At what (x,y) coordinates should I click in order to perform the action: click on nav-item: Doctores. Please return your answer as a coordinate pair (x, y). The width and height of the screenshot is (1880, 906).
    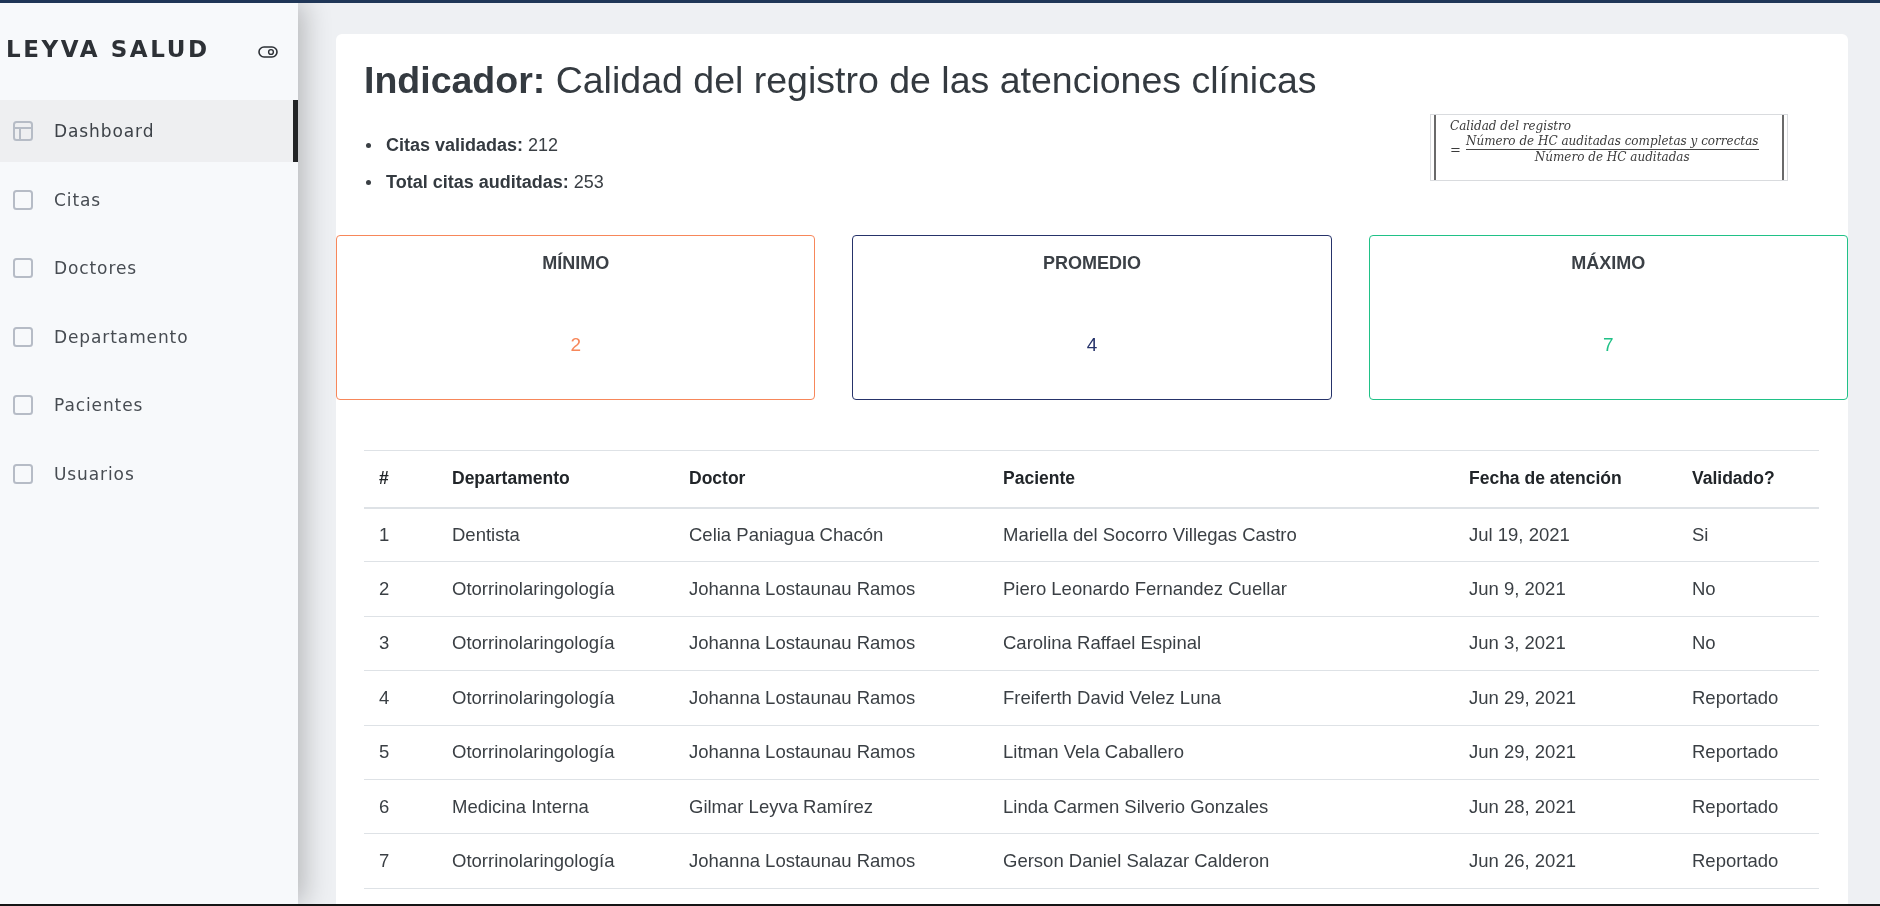
    Looking at the image, I should click on (149, 268).